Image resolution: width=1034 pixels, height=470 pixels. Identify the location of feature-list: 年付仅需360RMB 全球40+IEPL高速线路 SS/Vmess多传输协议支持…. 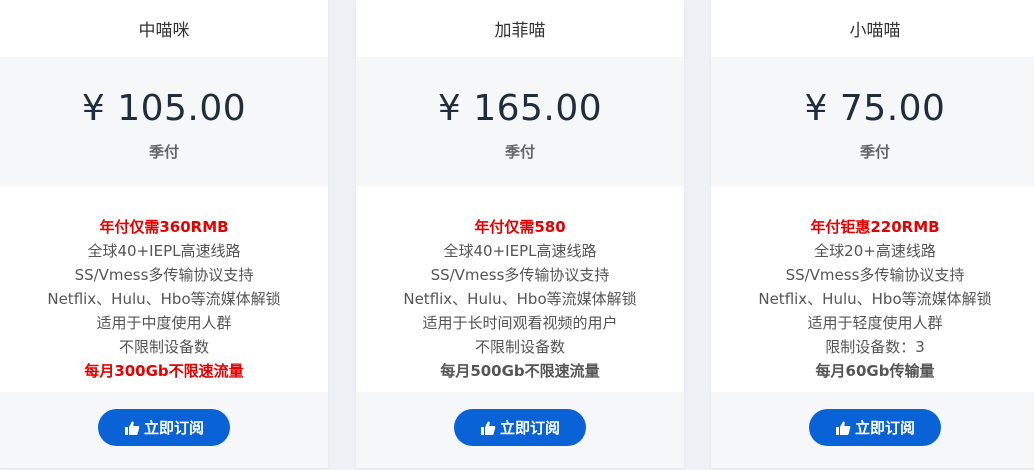
(164, 289).